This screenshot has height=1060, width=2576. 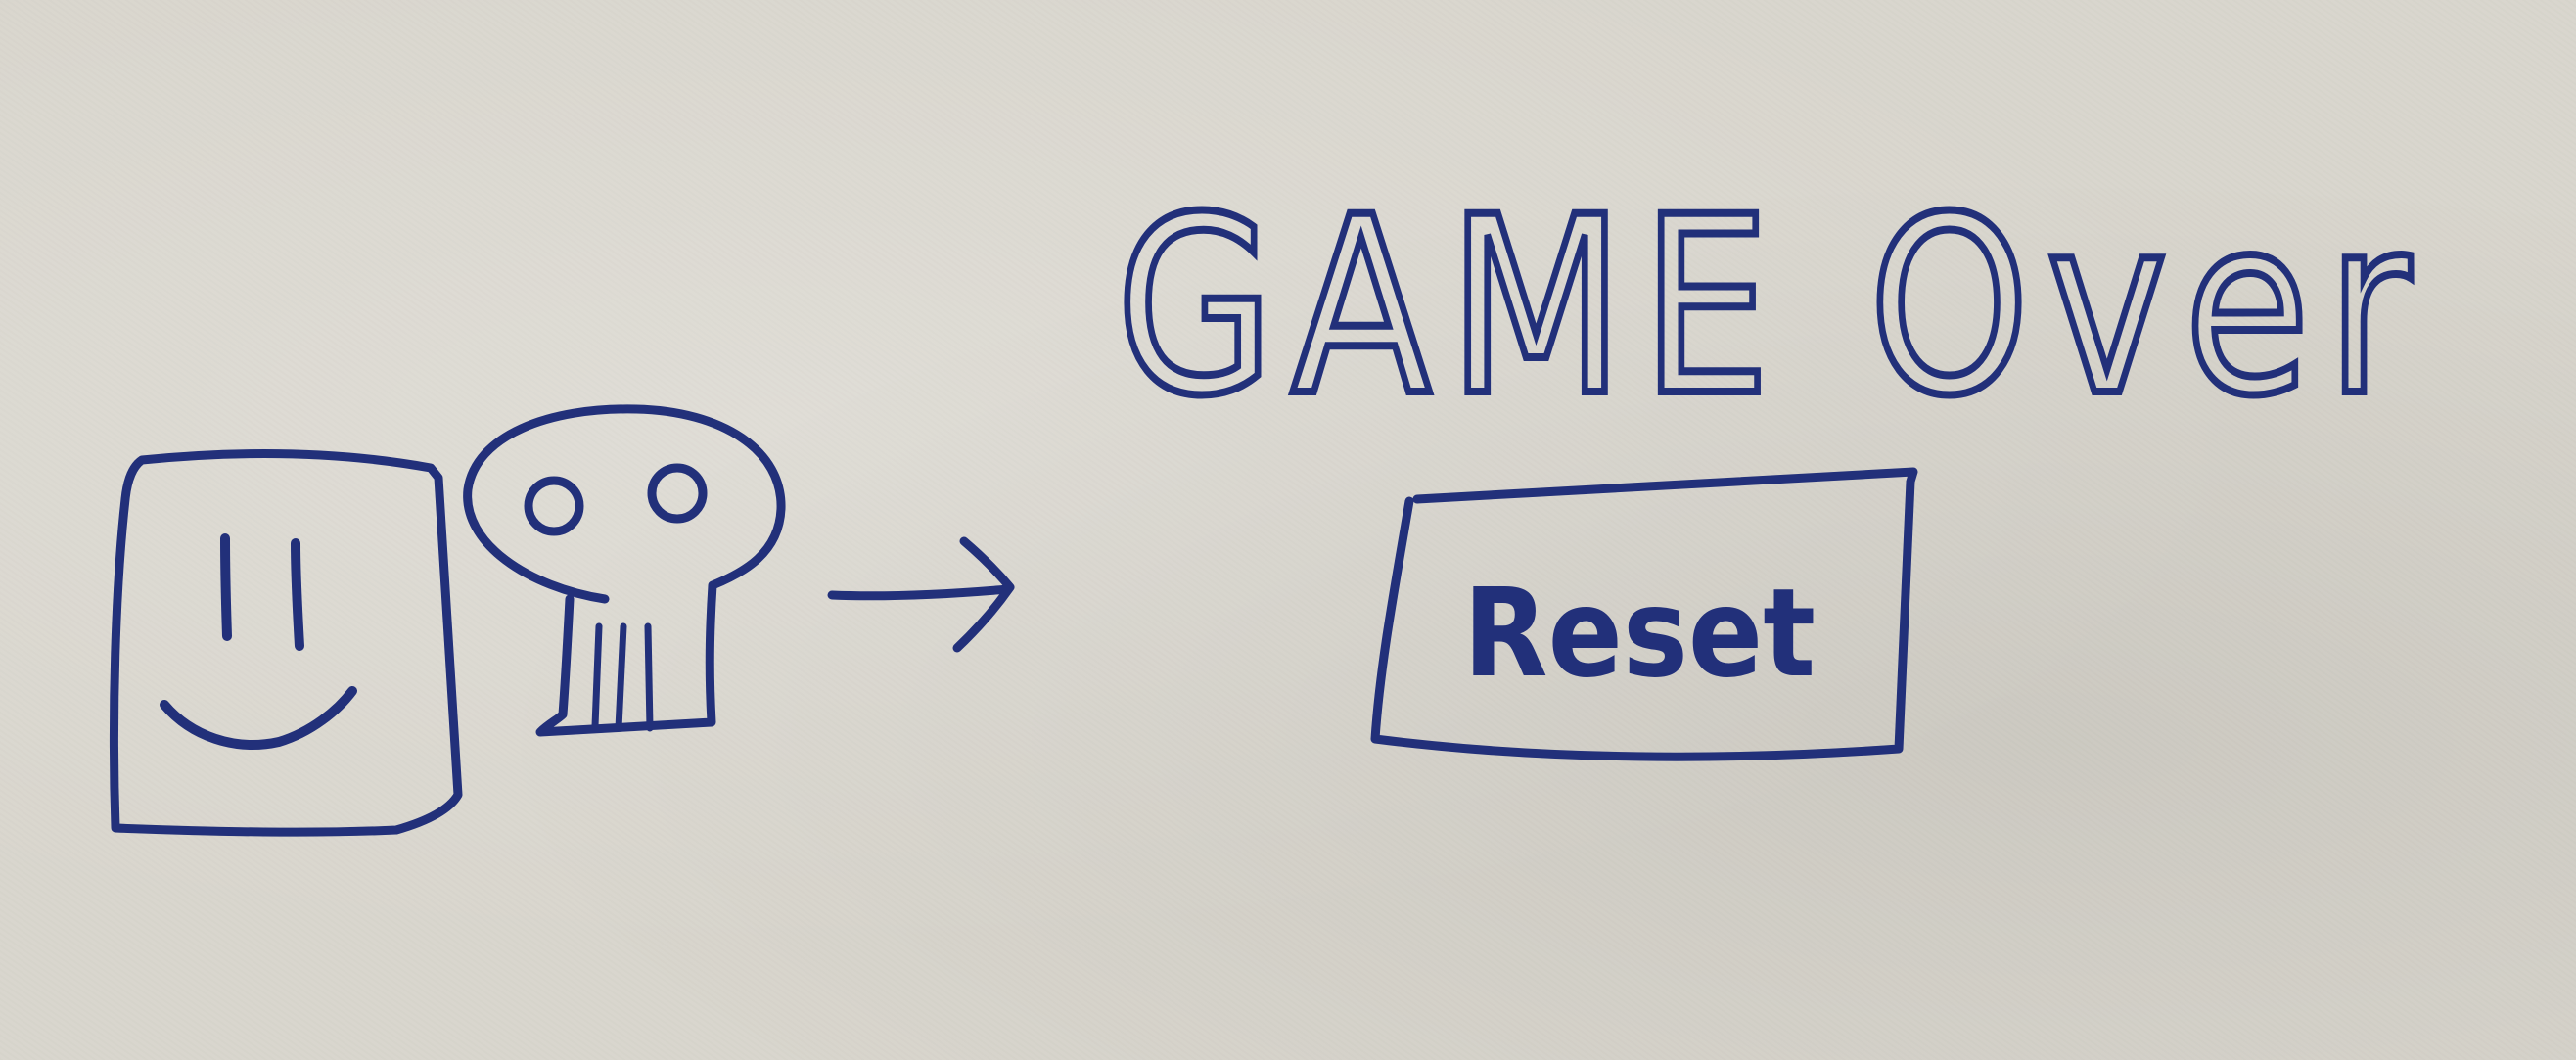 What do you see at coordinates (1771, 306) in the screenshot?
I see `game-over-title: GAME Over` at bounding box center [1771, 306].